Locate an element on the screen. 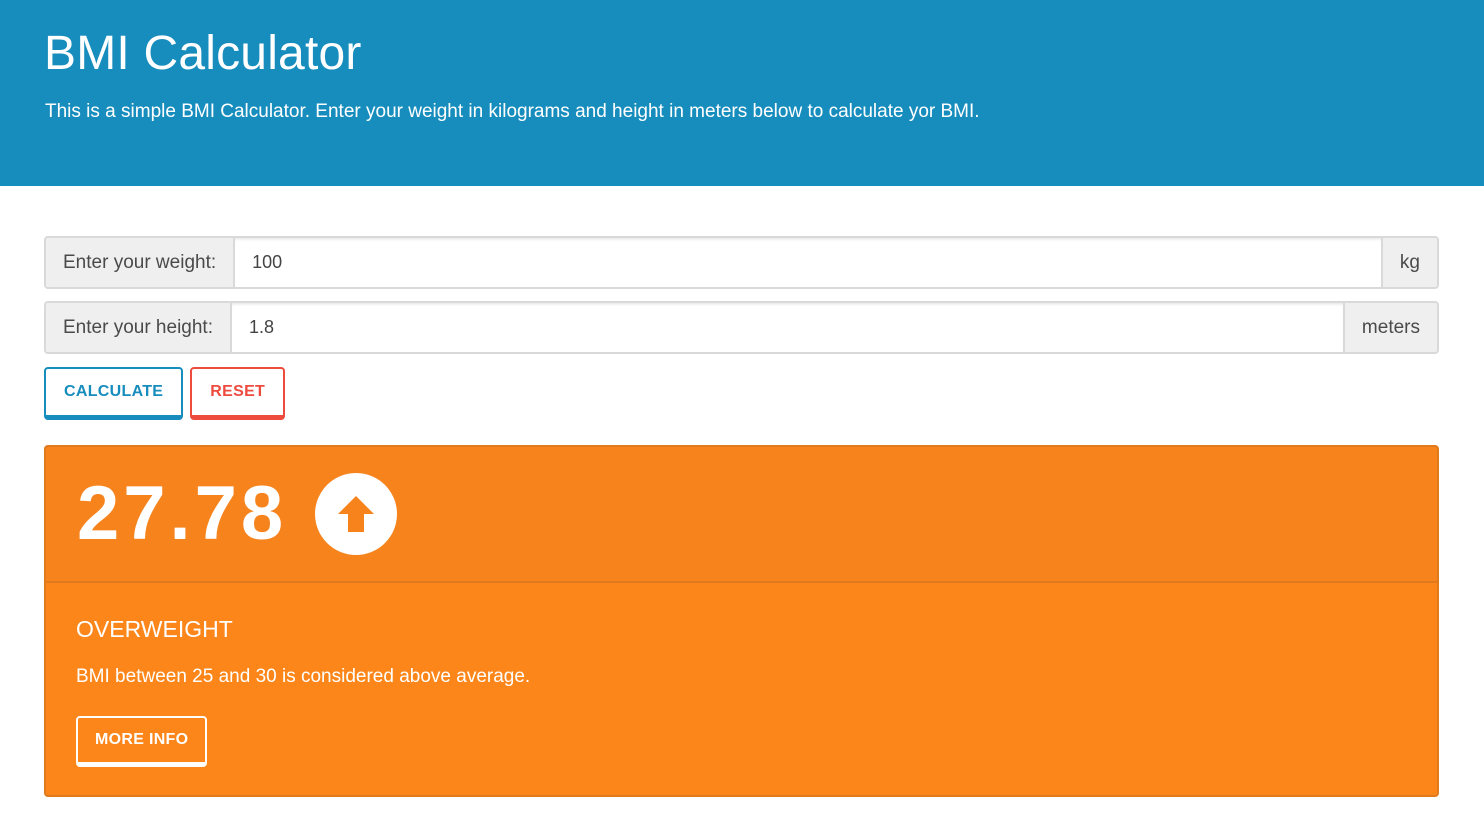 The image size is (1484, 835). height-input-group: Enter your height: meters is located at coordinates (741, 327).